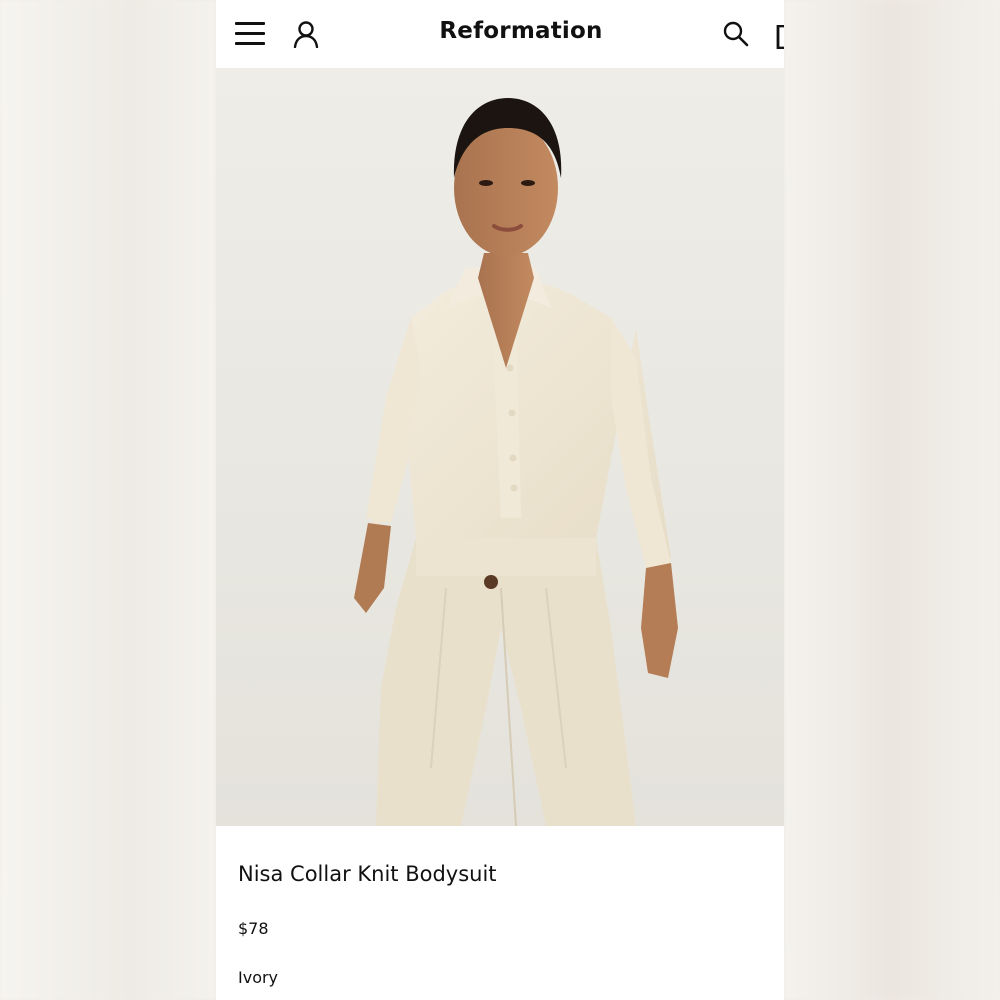 The height and width of the screenshot is (1000, 1000). I want to click on site-header: Reformation, so click(500, 34).